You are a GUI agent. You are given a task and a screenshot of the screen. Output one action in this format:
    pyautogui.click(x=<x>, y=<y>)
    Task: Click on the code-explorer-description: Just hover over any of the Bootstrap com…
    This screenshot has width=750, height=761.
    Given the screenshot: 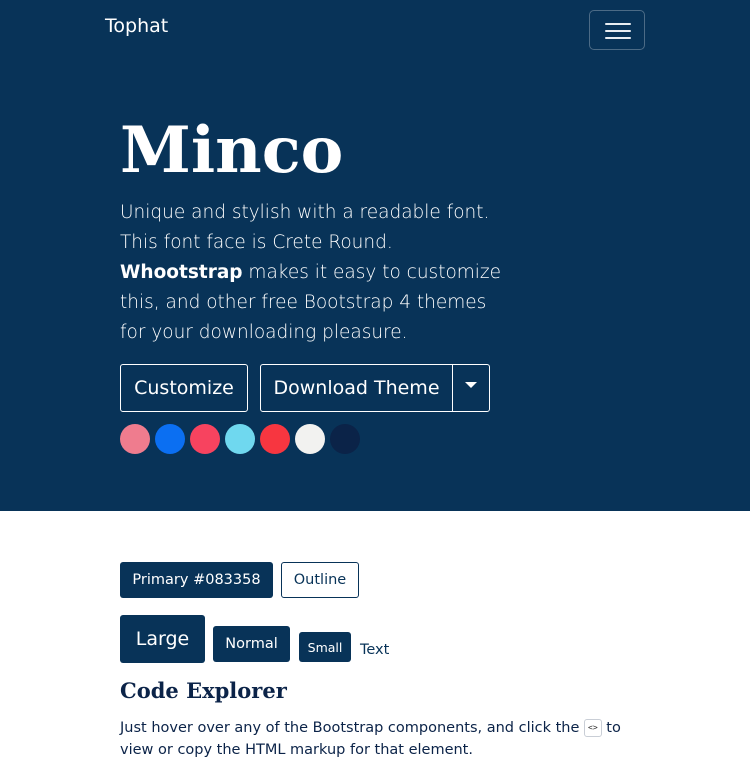 What is the action you would take?
    pyautogui.click(x=375, y=739)
    